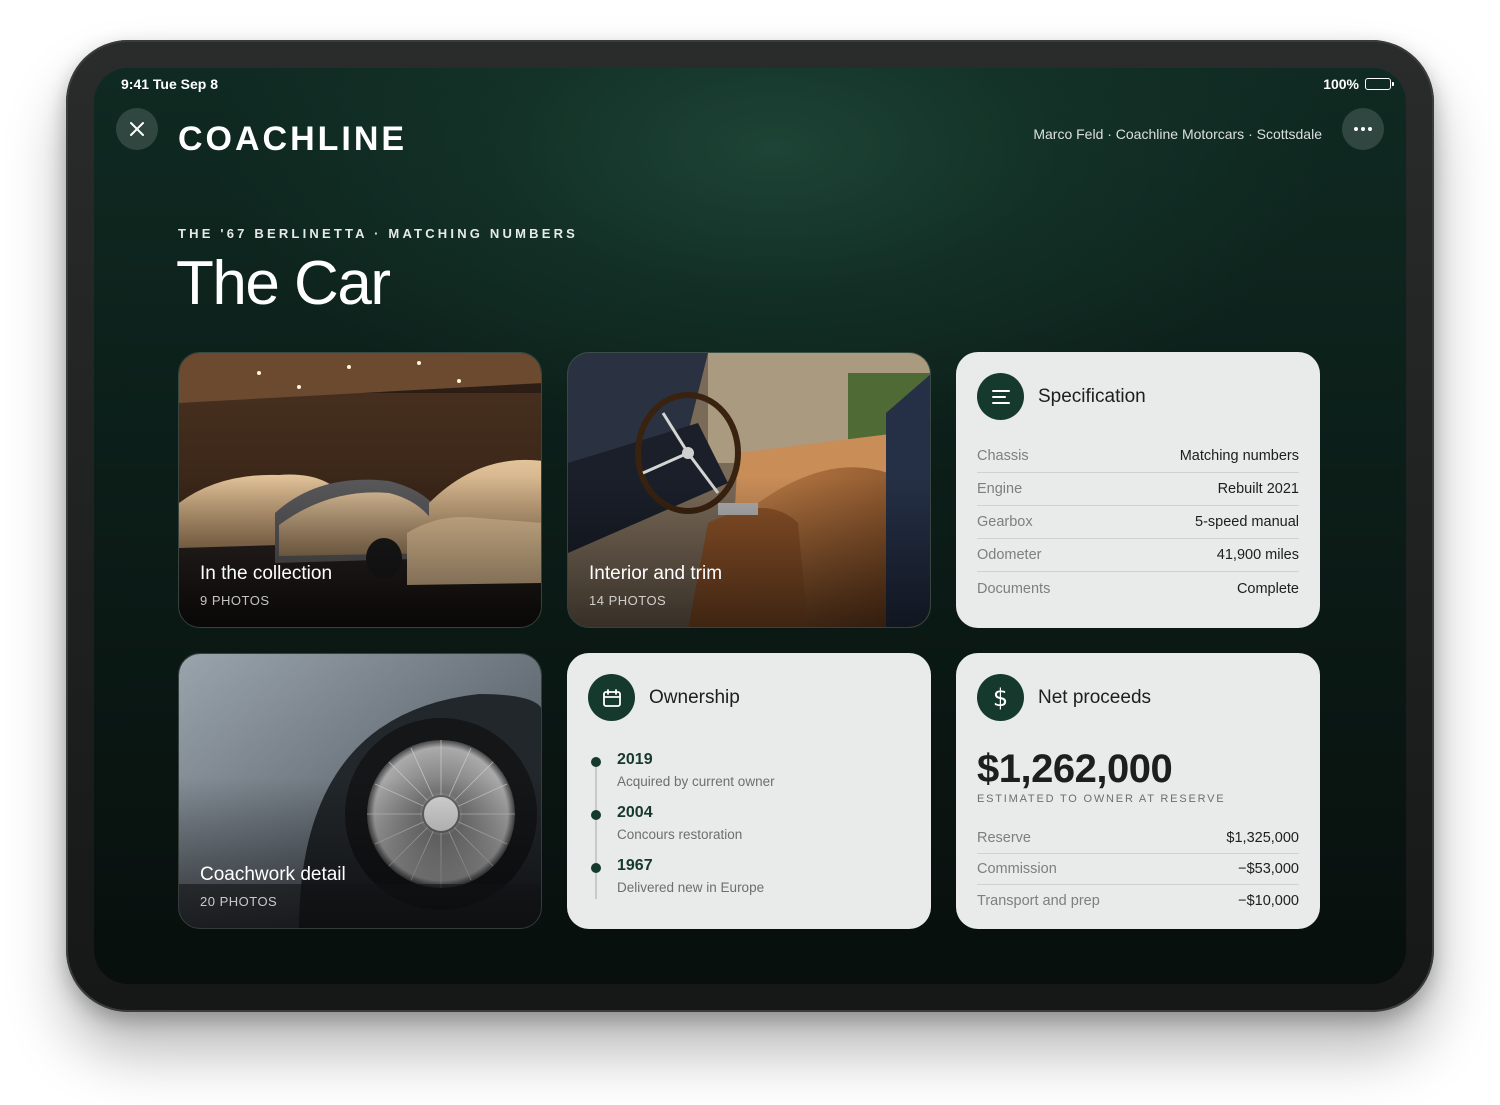 This screenshot has width=1500, height=1105. I want to click on calendar-icon, so click(611, 697).